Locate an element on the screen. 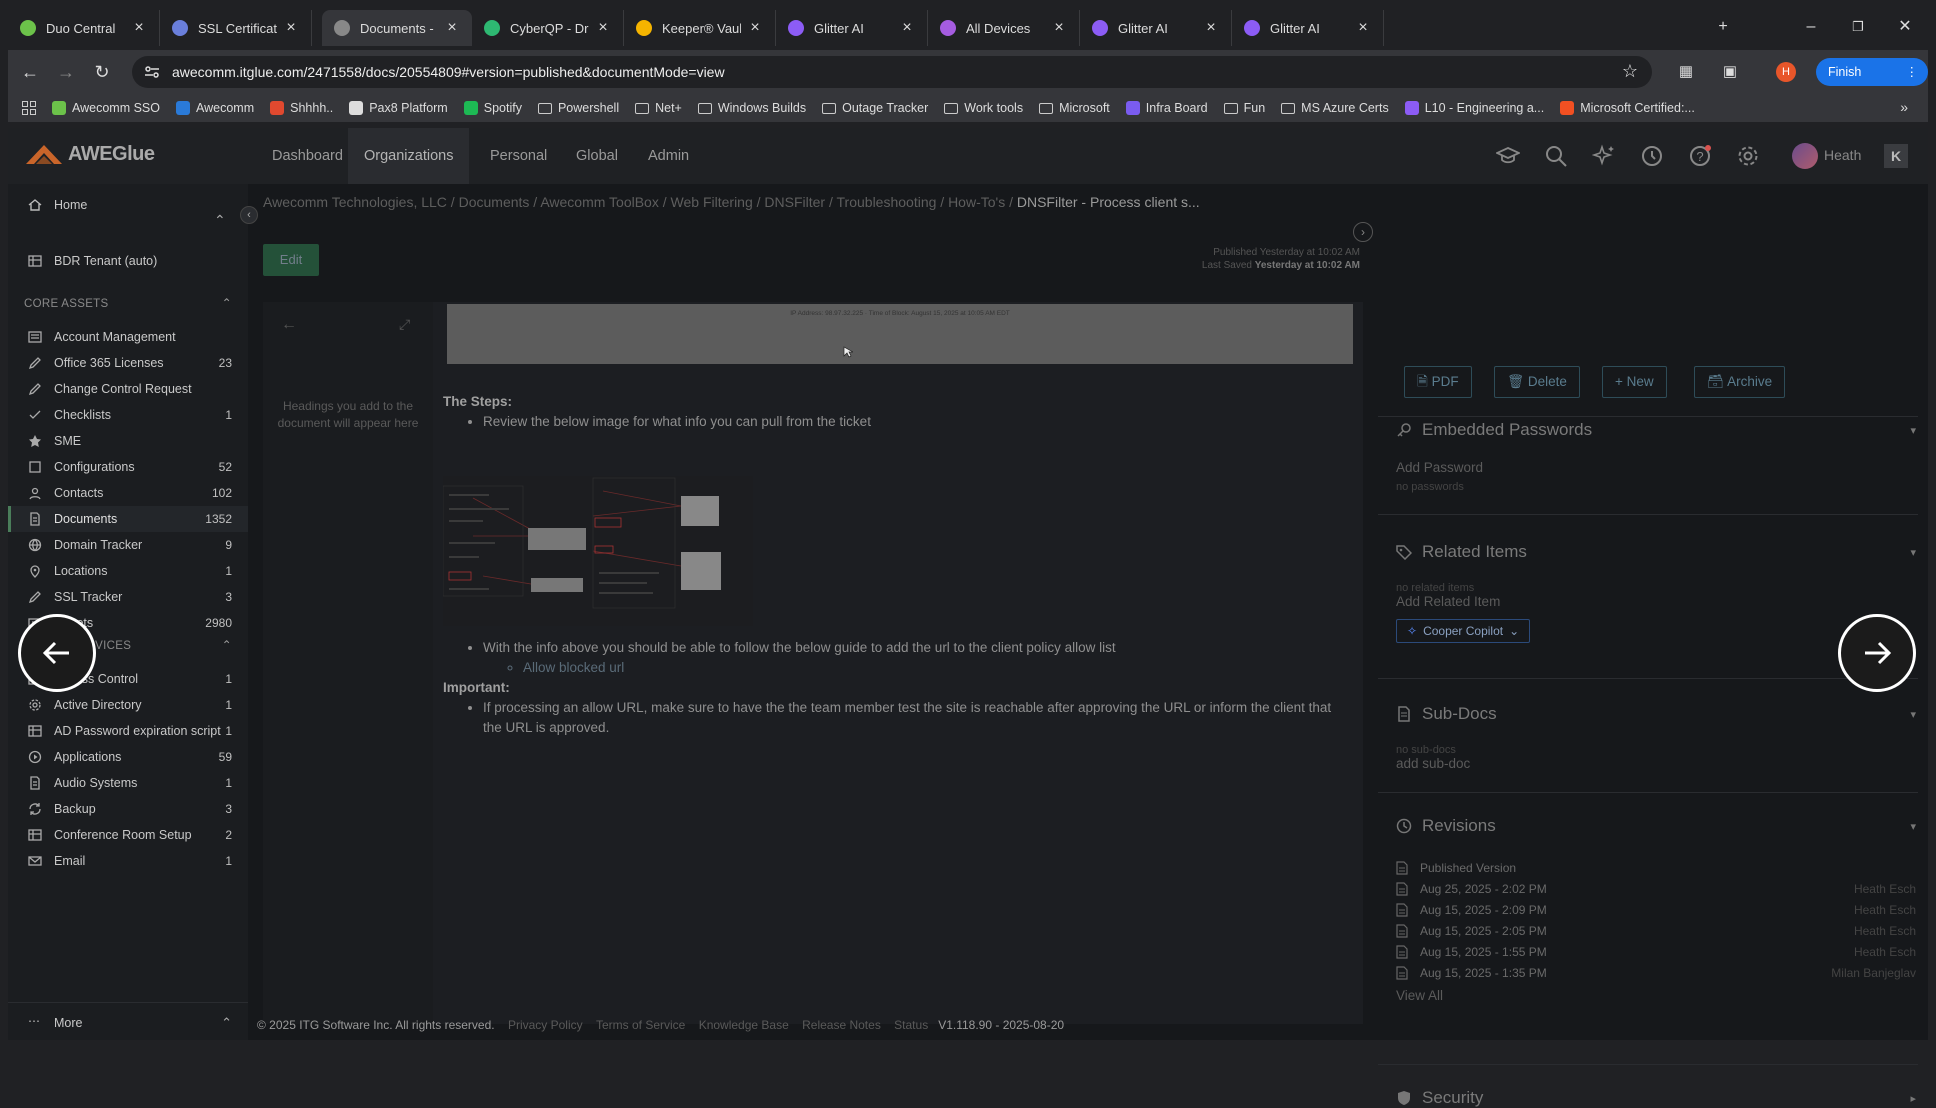 This screenshot has width=1936, height=1108. sidebar-item-office-365-licenses: Office 365 Licenses 23 is located at coordinates (128, 363).